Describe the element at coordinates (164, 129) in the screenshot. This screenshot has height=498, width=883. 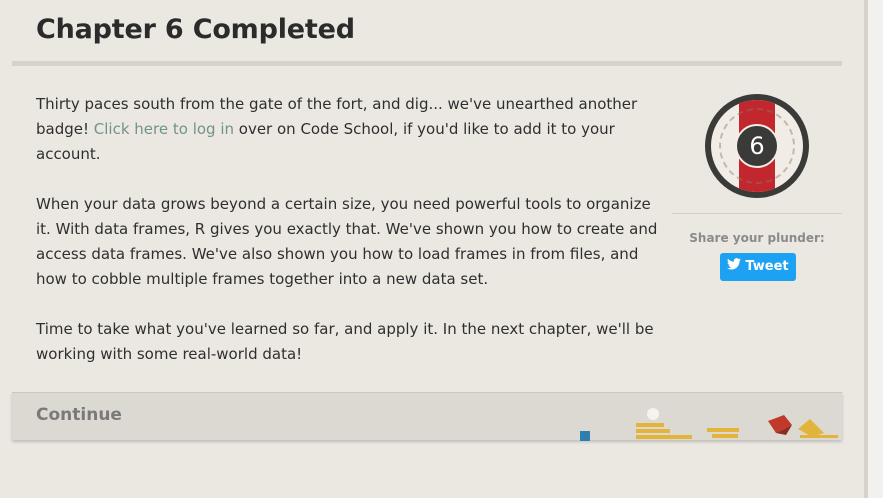
I see `login-link: Click here to log in` at that location.